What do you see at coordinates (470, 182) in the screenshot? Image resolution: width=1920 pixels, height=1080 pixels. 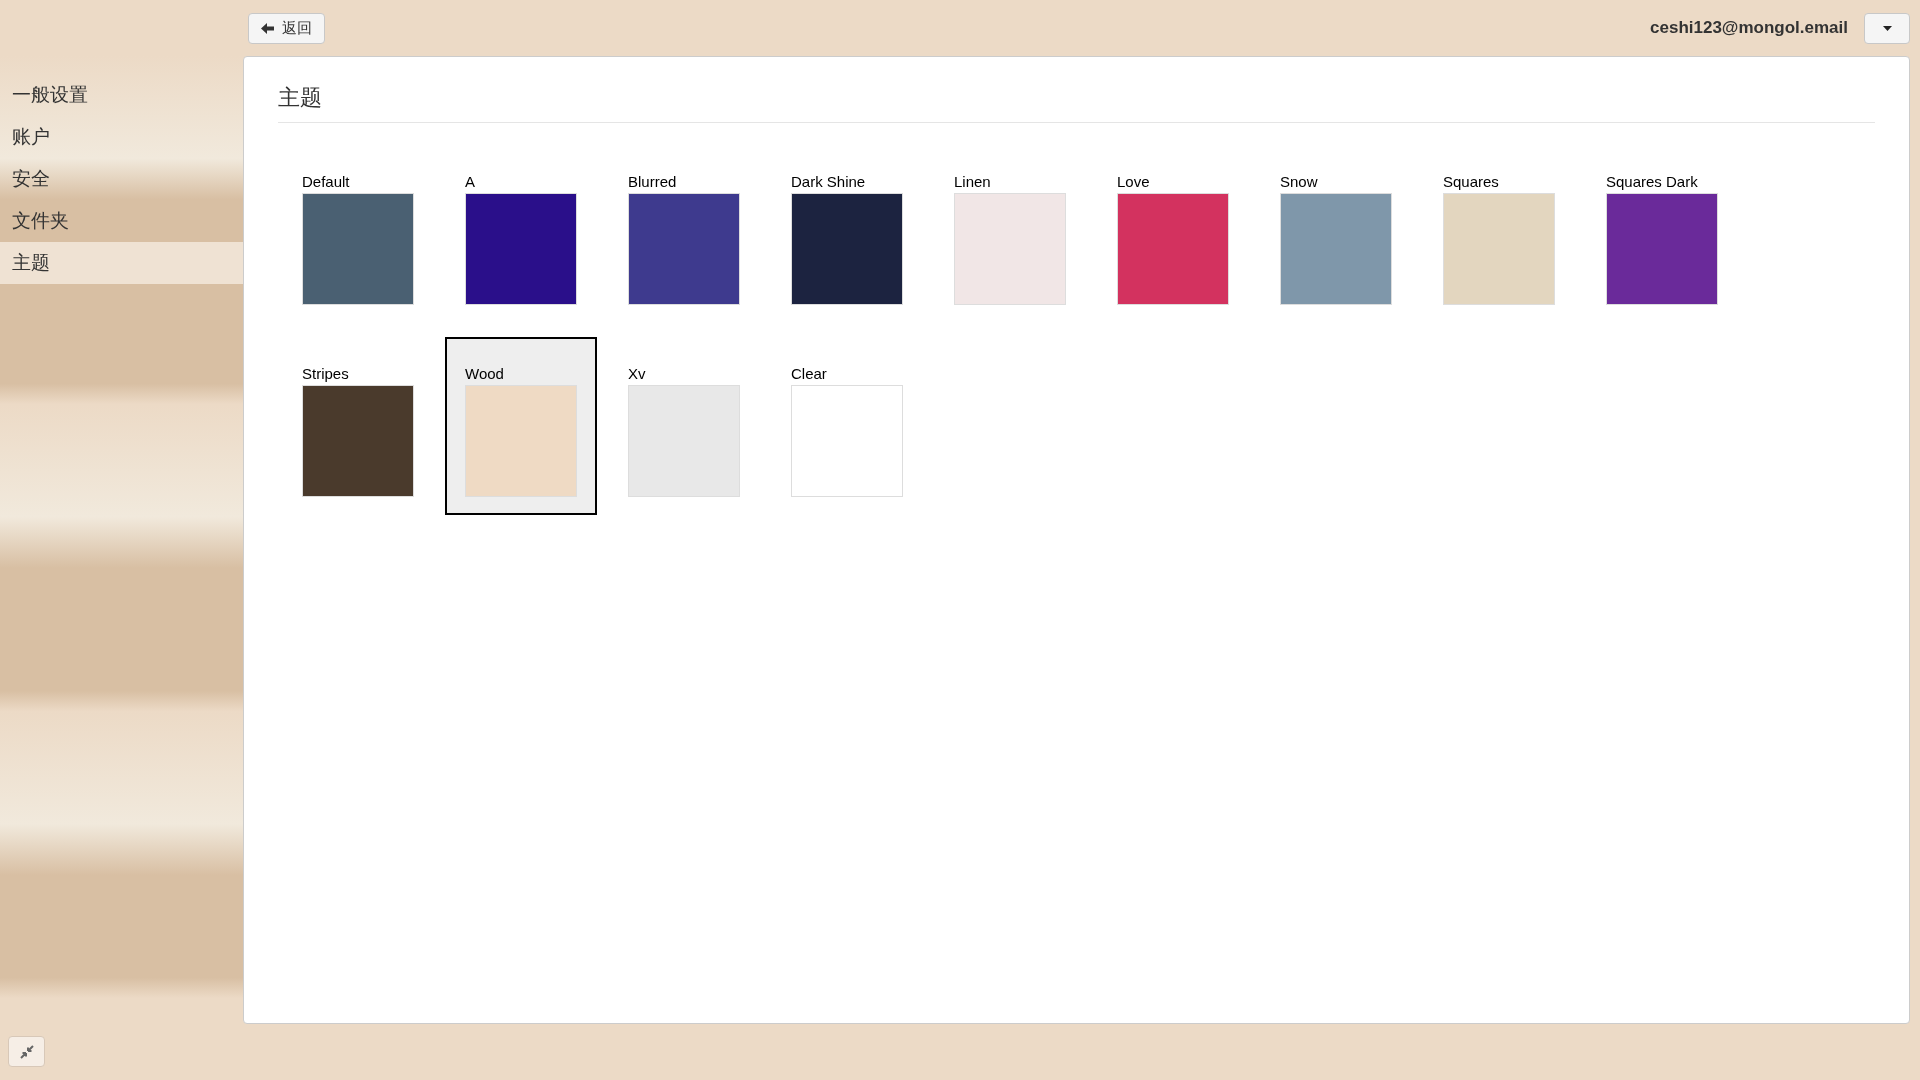 I see `theme-label: A` at bounding box center [470, 182].